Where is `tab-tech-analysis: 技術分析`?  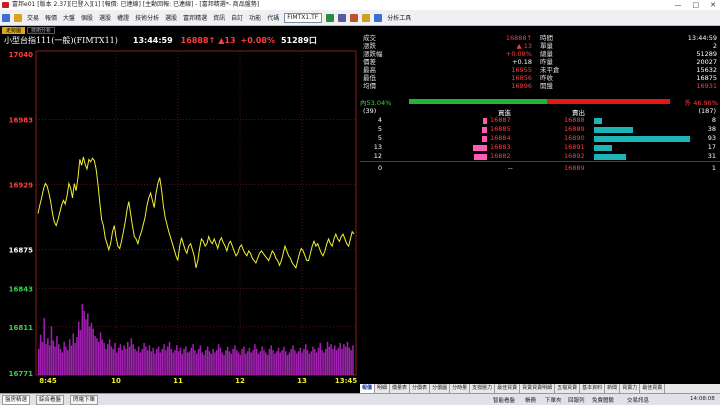
tab-tech-analysis: 技術分析 is located at coordinates (41, 30).